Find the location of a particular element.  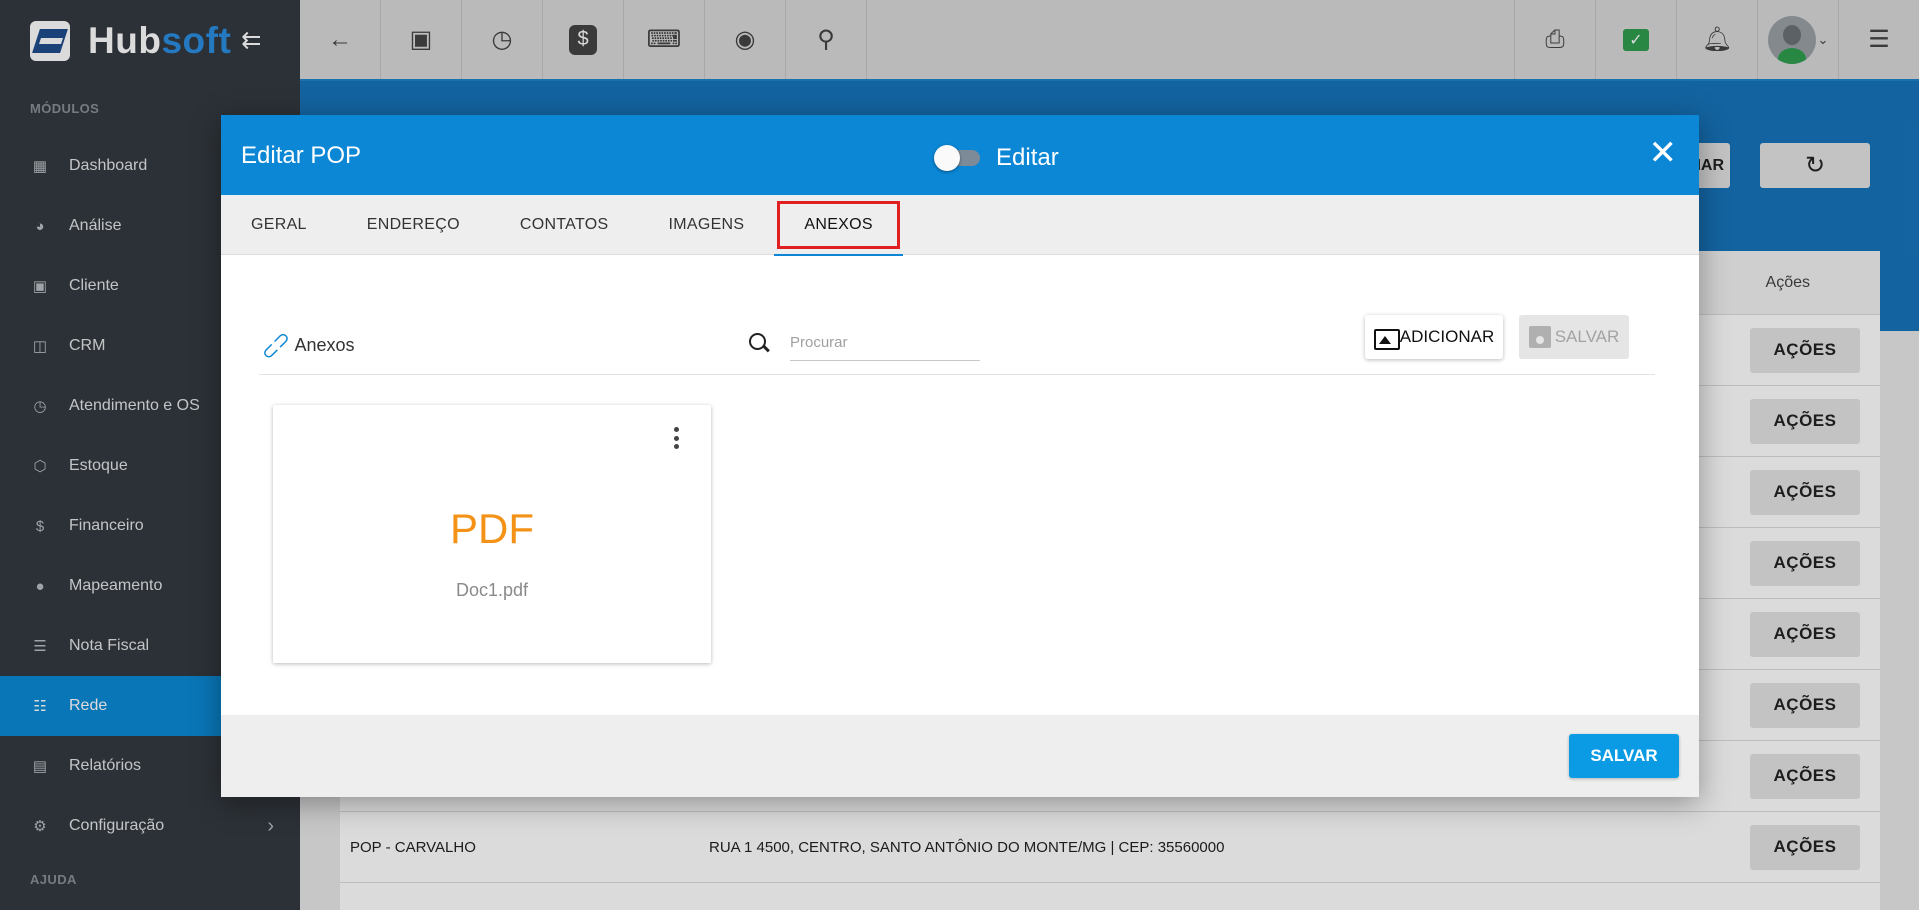

file-type-label: PDF is located at coordinates (492, 528).